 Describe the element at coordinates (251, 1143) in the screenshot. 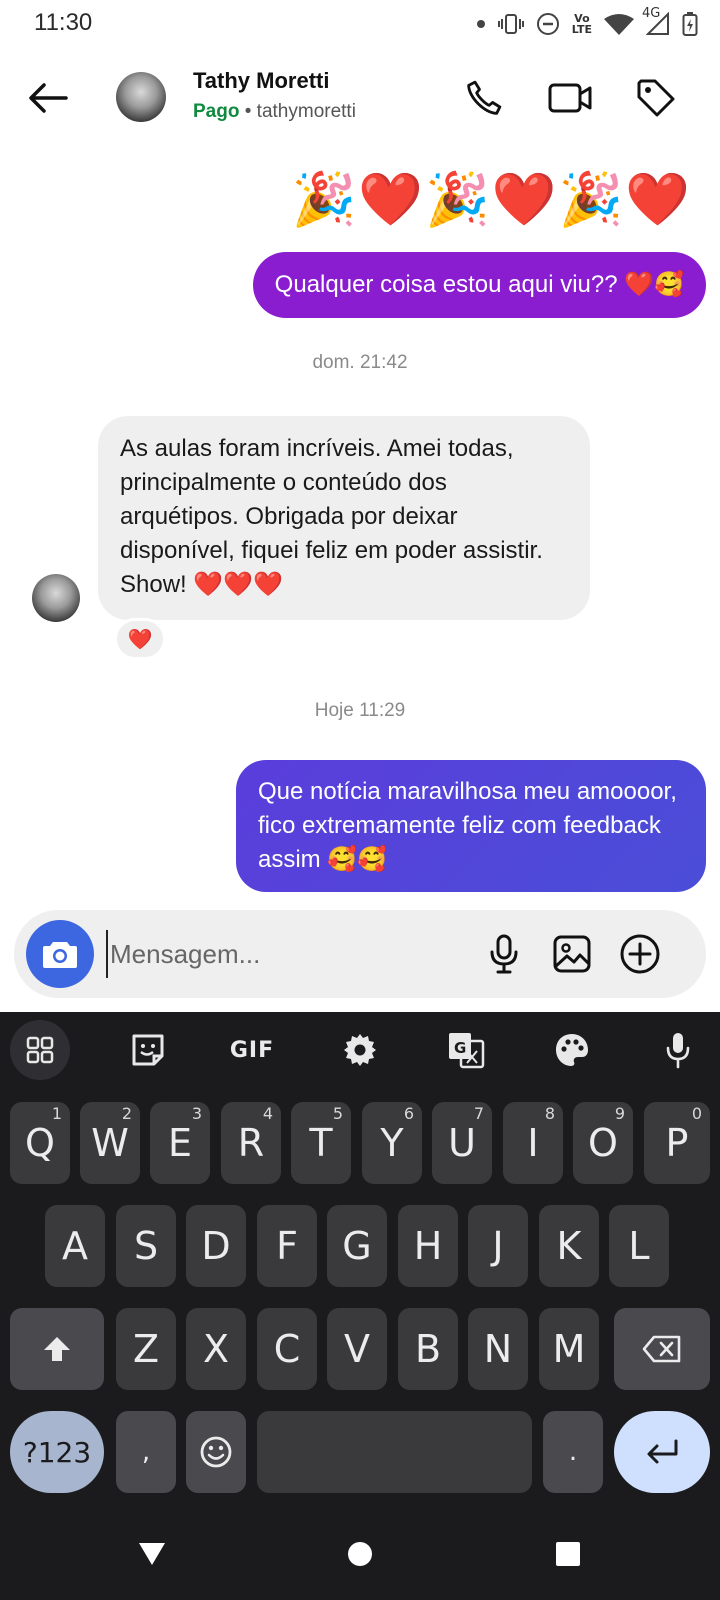

I see `key-r: R4` at that location.